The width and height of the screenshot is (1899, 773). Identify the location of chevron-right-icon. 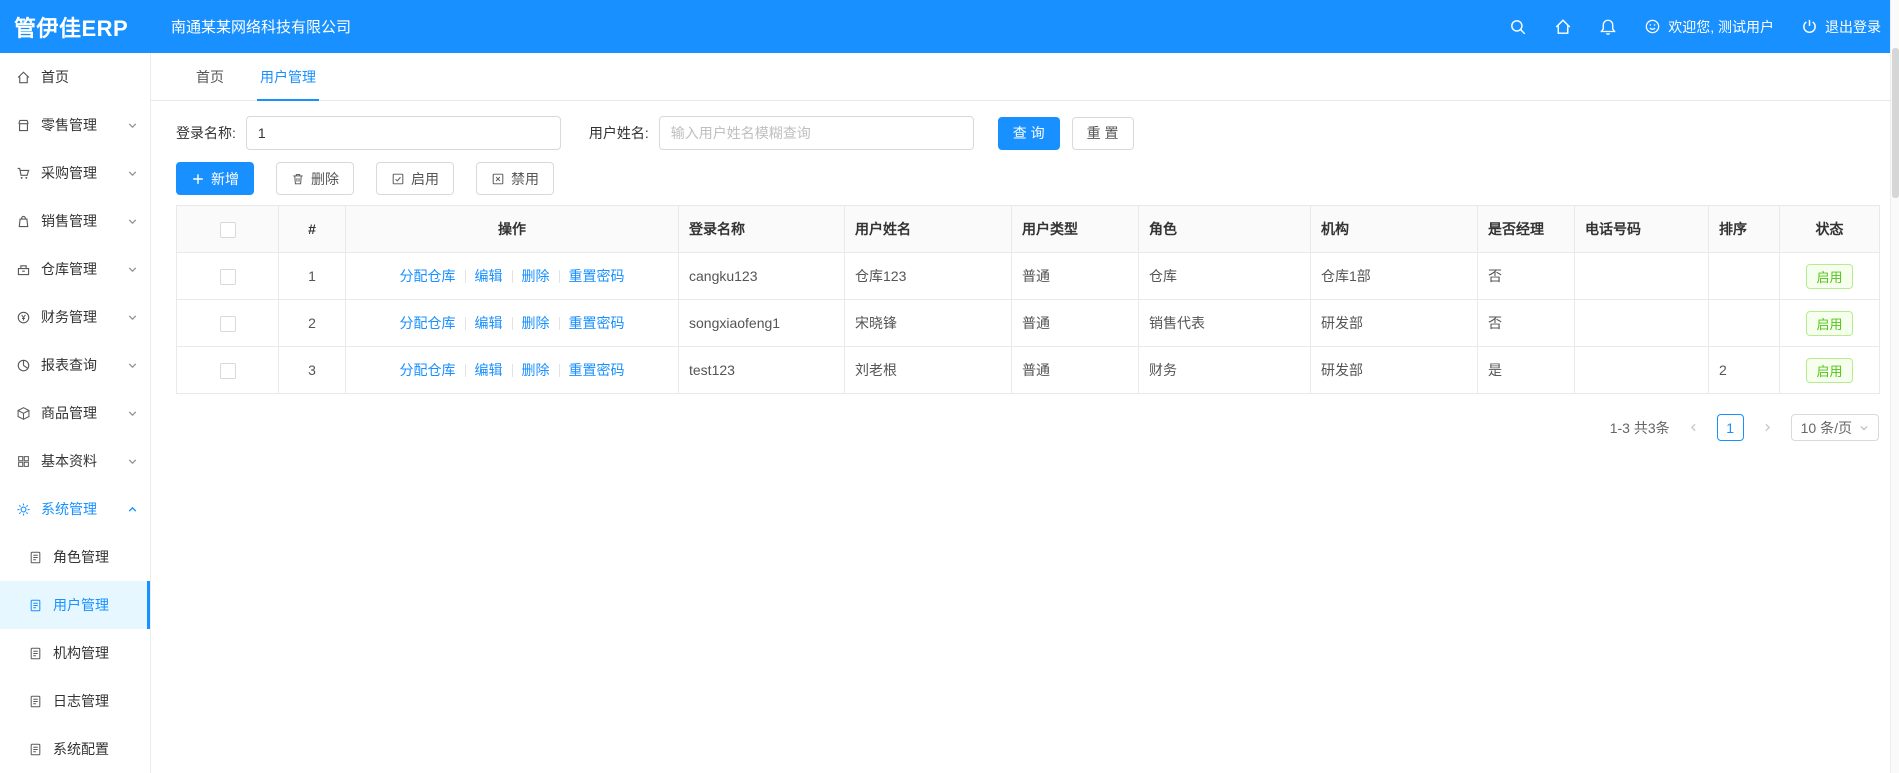
(1767, 427).